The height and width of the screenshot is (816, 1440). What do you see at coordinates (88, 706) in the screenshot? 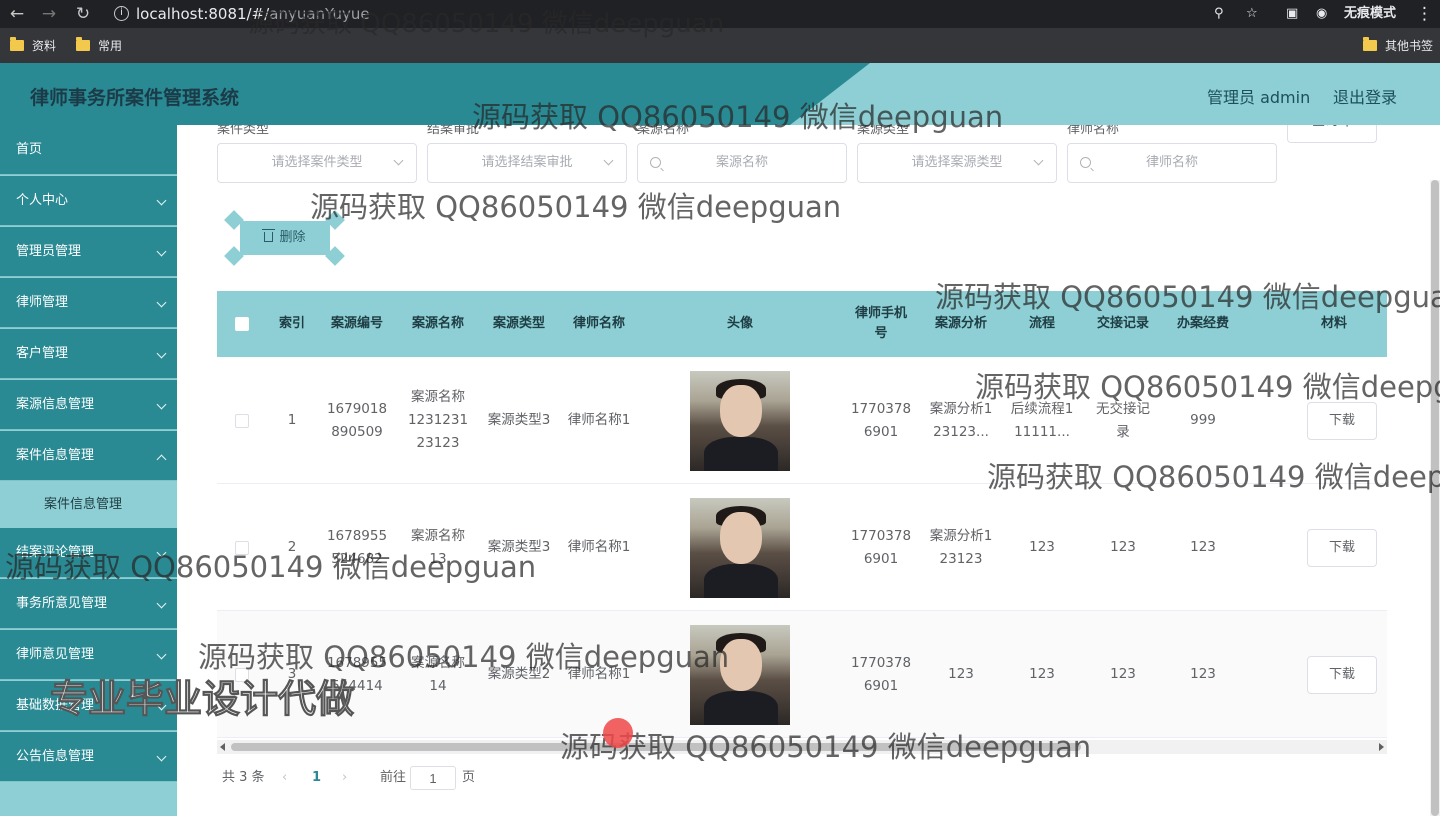
I see `sidebar-item-basic-data: 基础数据管理` at bounding box center [88, 706].